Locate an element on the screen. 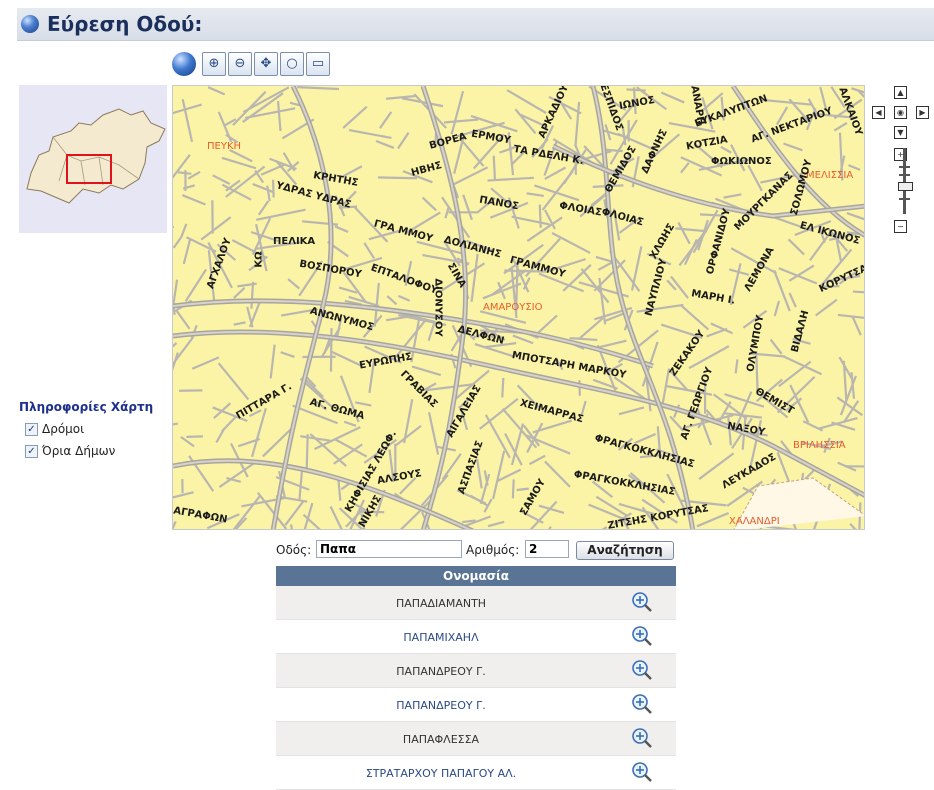 The width and height of the screenshot is (934, 790). table-row: ΠΑΠΑΜΙΧΑΗΛ is located at coordinates (476, 637).